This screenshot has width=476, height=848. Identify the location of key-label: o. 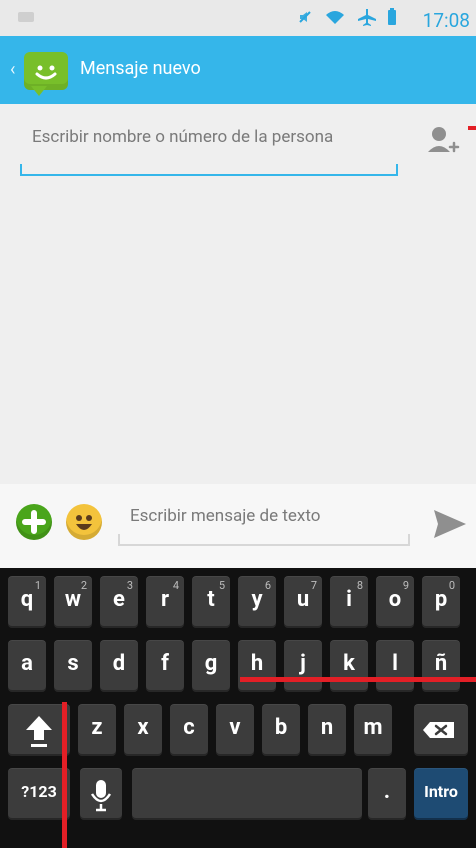
(395, 599).